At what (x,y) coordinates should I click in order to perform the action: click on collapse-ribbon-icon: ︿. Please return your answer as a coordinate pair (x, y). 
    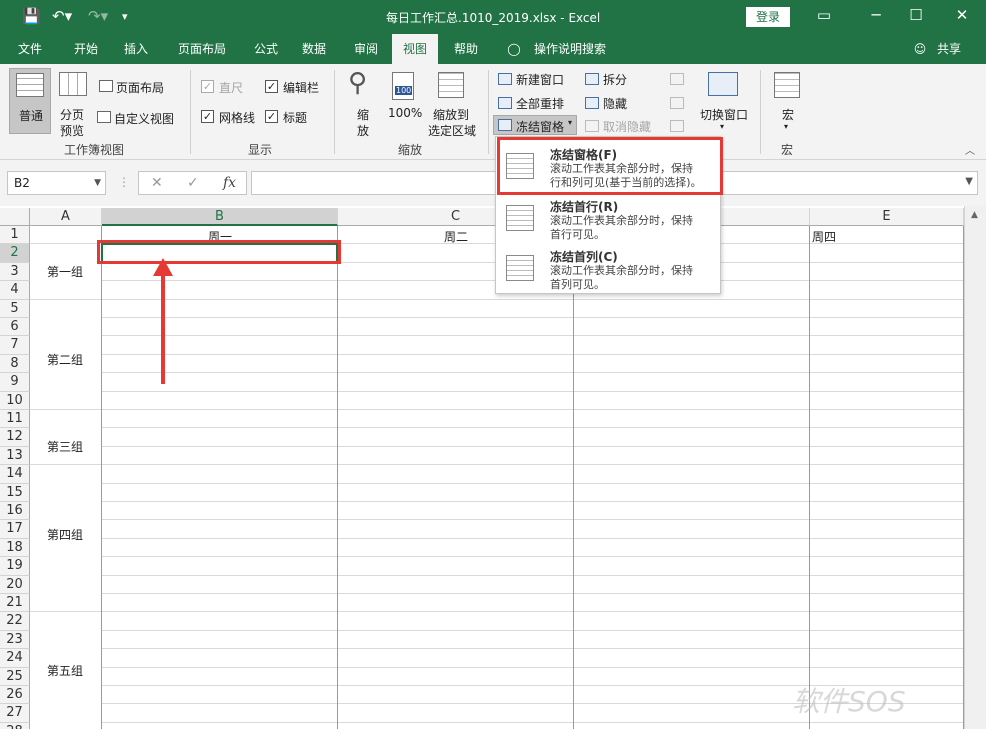
    Looking at the image, I should click on (970, 149).